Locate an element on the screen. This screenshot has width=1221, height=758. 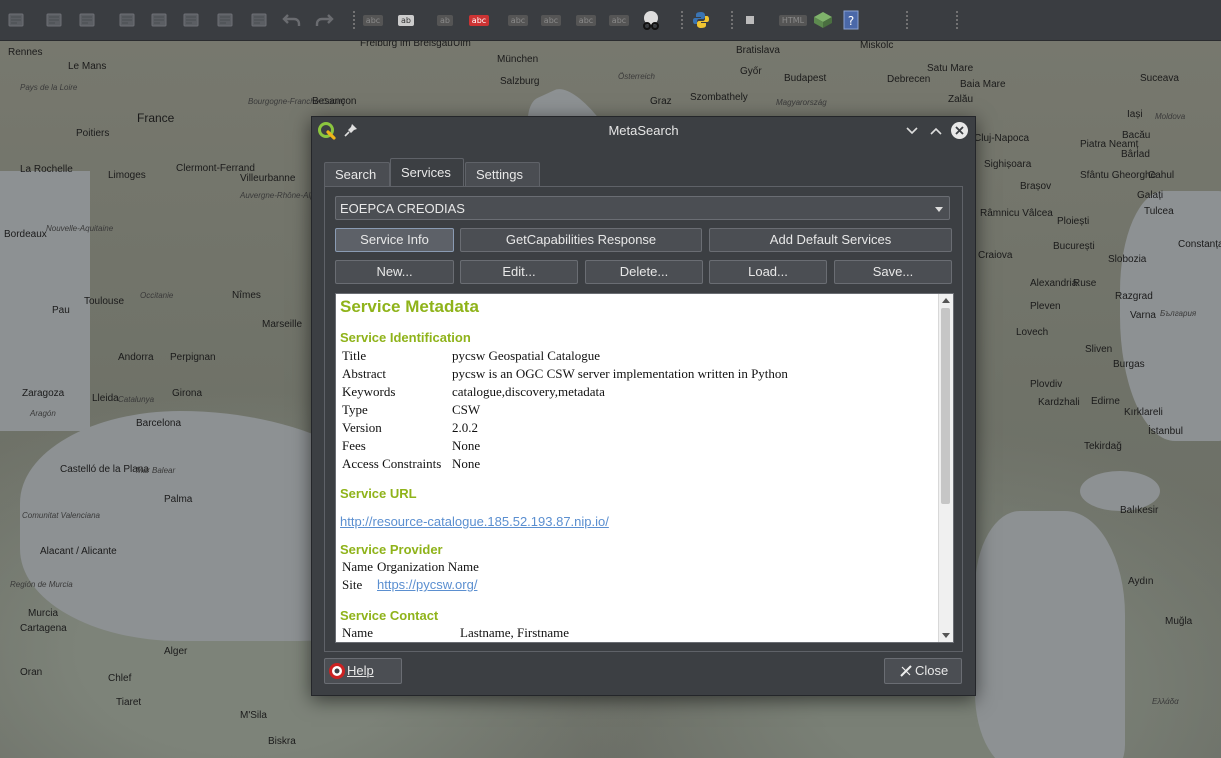
scroll-up-icon is located at coordinates (946, 300).